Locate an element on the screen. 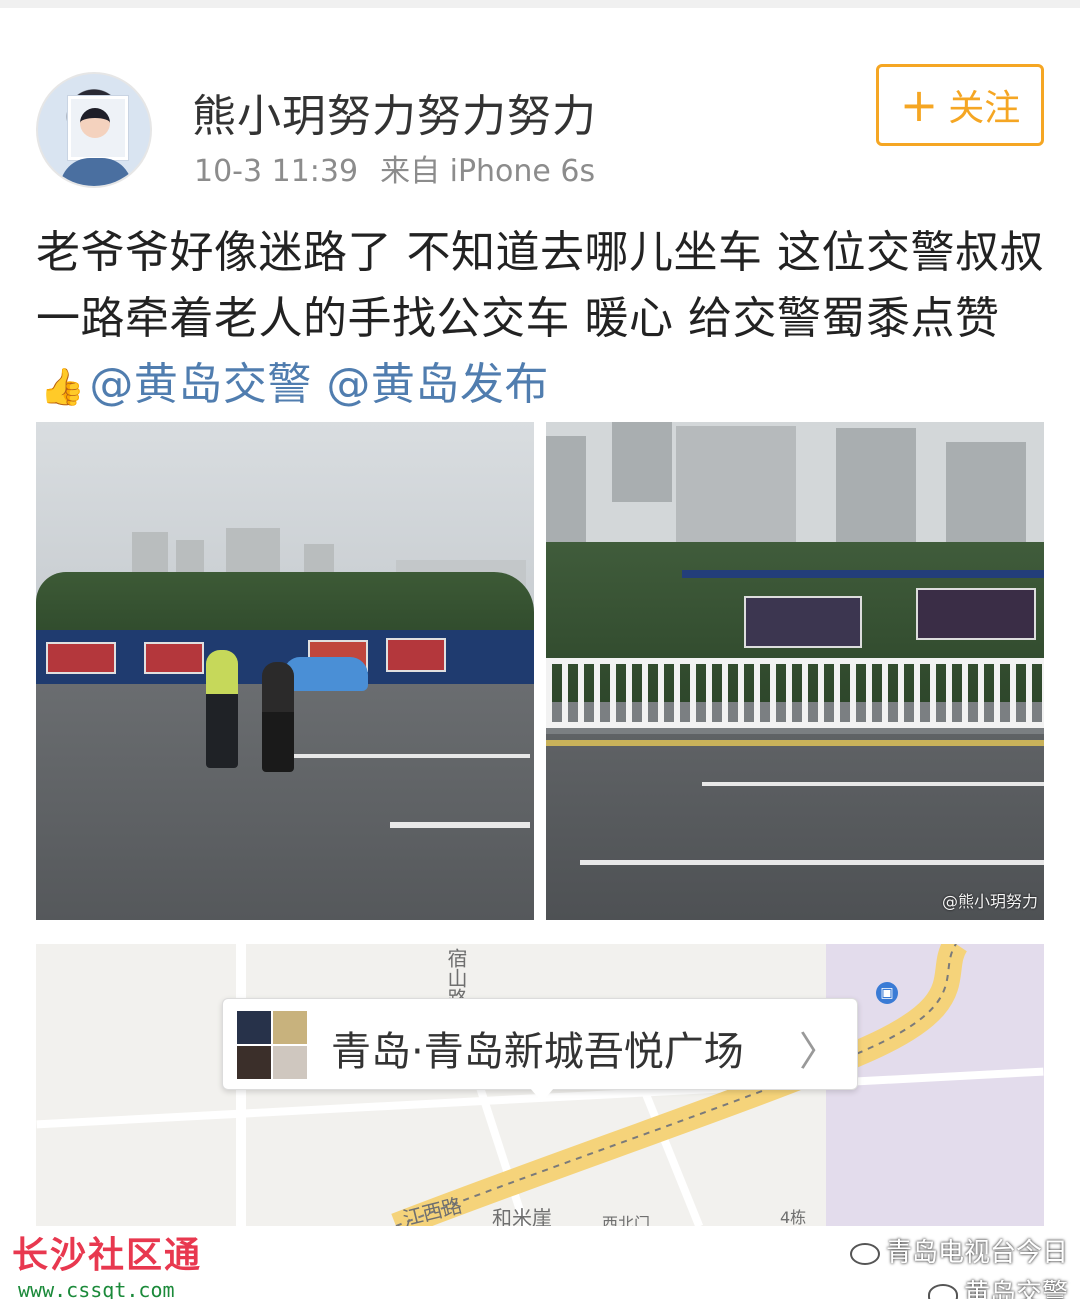 The image size is (1080, 1299). location-card: 青岛·青岛新城吾悦广场 〉 is located at coordinates (540, 1044).